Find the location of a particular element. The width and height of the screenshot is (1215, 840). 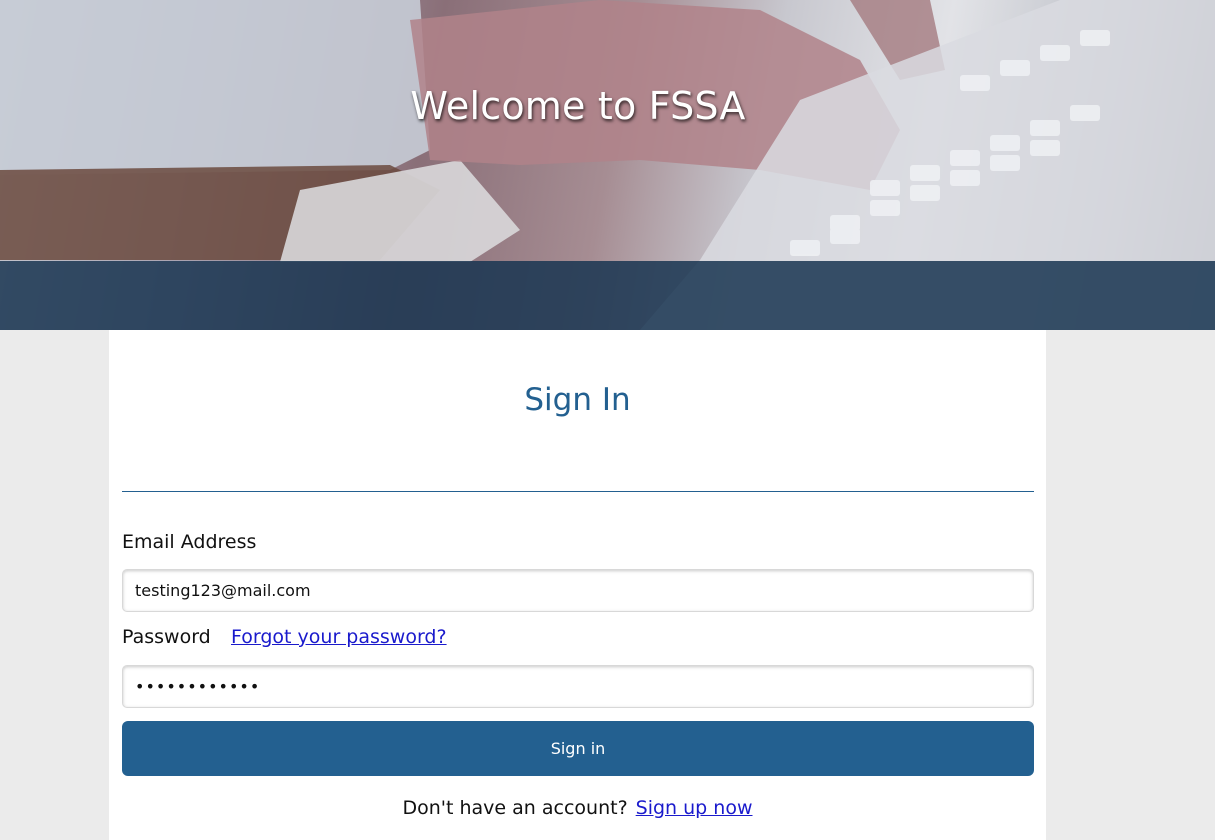

no-account-text: Don't have an account? is located at coordinates (515, 808).